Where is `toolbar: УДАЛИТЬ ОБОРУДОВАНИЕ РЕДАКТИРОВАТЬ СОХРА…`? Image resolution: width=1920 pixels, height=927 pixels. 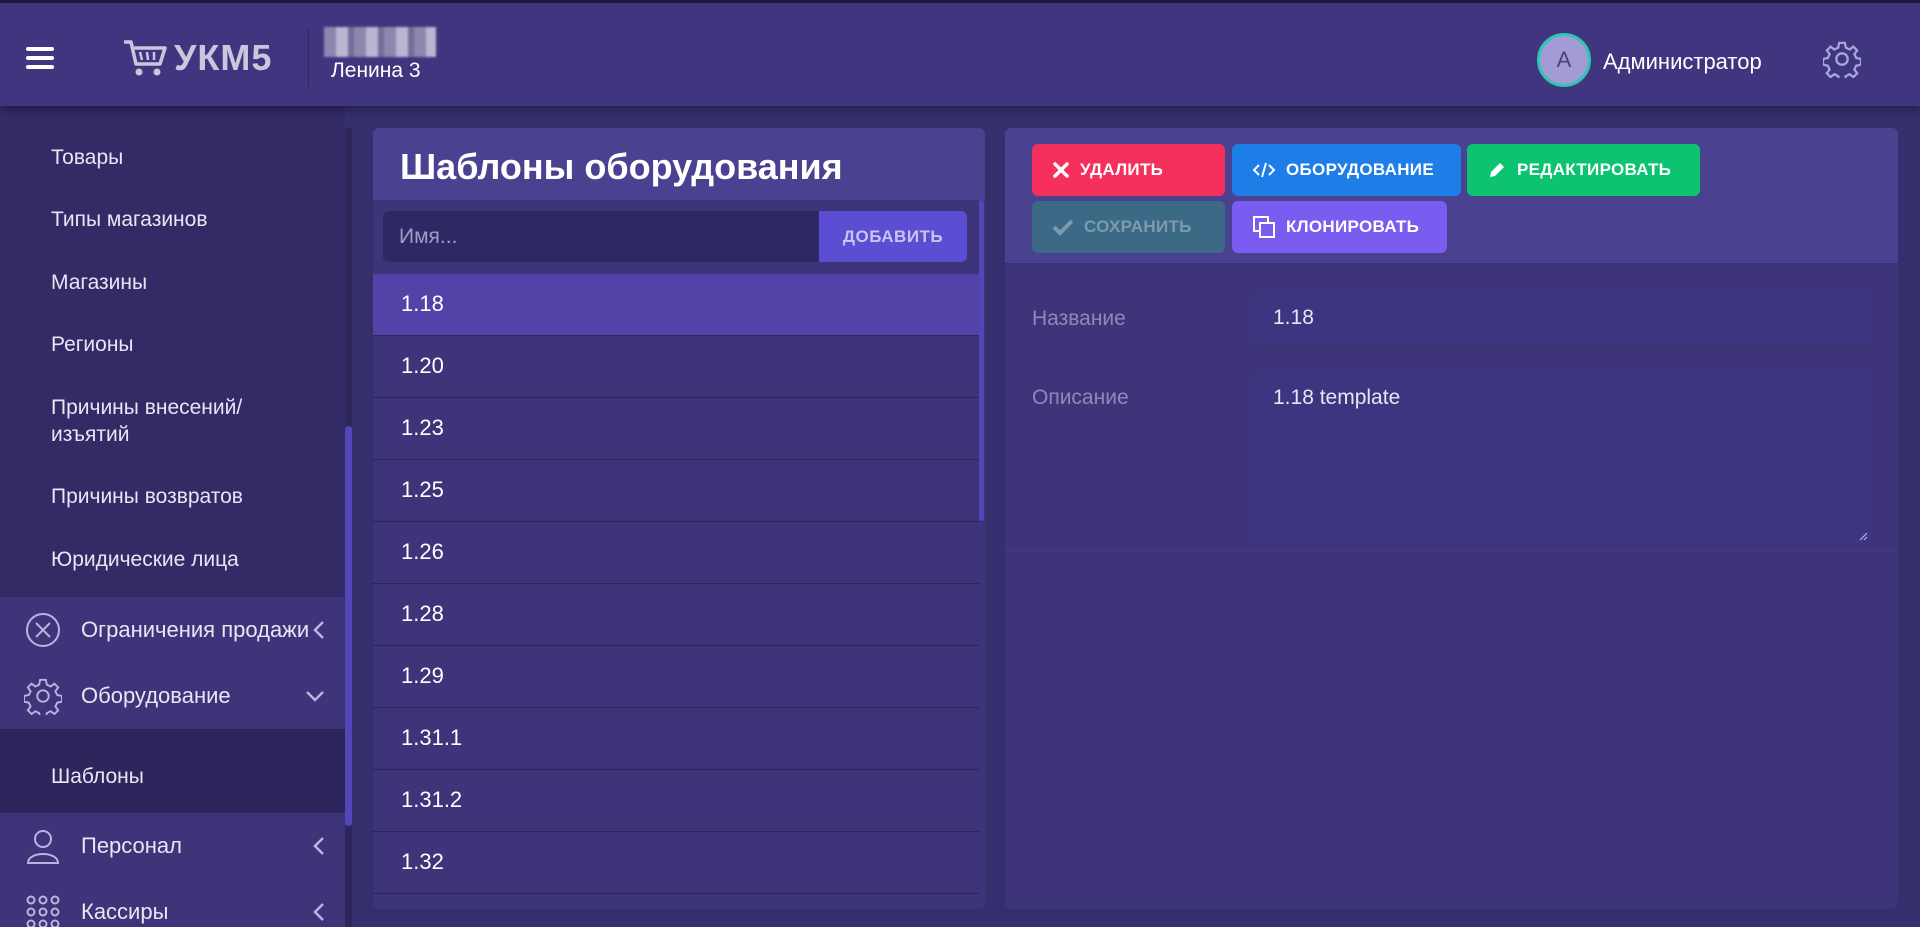 toolbar: УДАЛИТЬ ОБОРУДОВАНИЕ РЕДАКТИРОВАТЬ СОХРА… is located at coordinates (1451, 196).